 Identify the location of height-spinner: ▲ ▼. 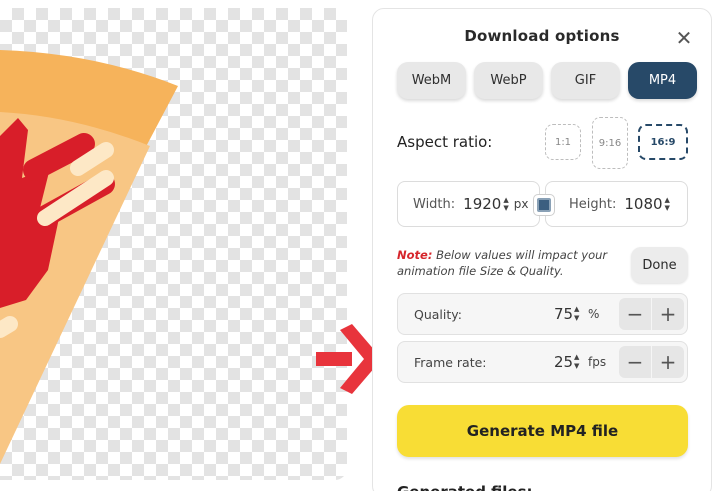
(667, 204).